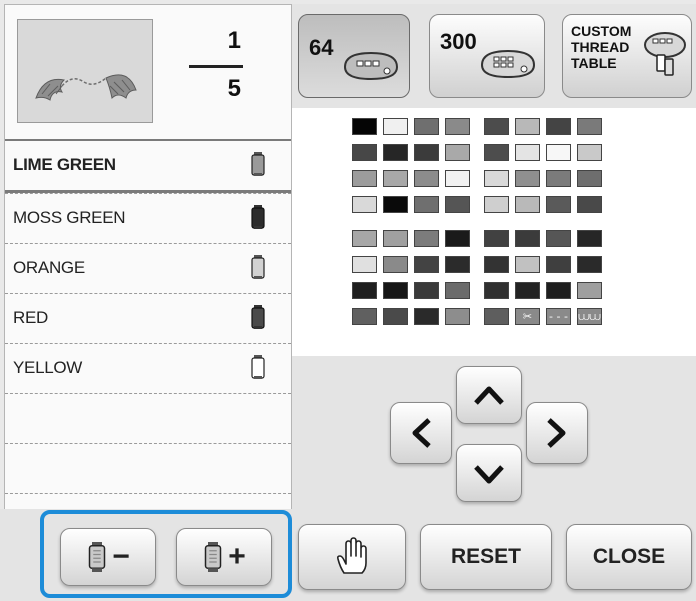 Image resolution: width=696 pixels, height=601 pixels. Describe the element at coordinates (486, 557) in the screenshot. I see `reset-button: RESET` at that location.